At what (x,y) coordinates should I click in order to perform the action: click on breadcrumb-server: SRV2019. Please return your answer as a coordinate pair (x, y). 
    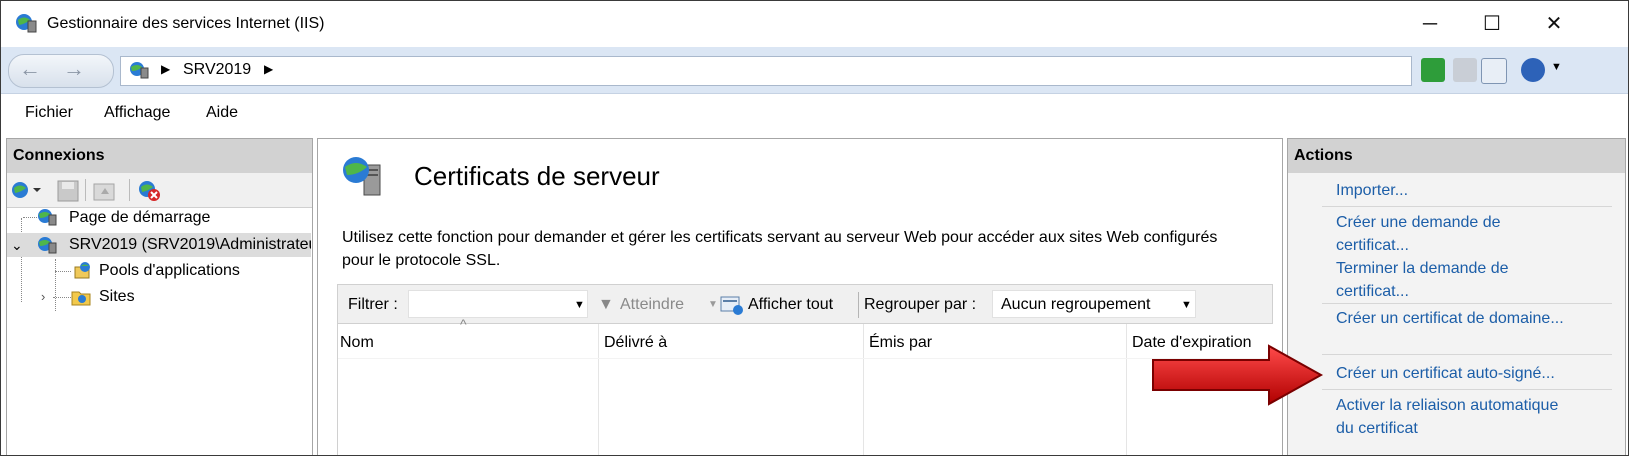
    Looking at the image, I should click on (217, 70).